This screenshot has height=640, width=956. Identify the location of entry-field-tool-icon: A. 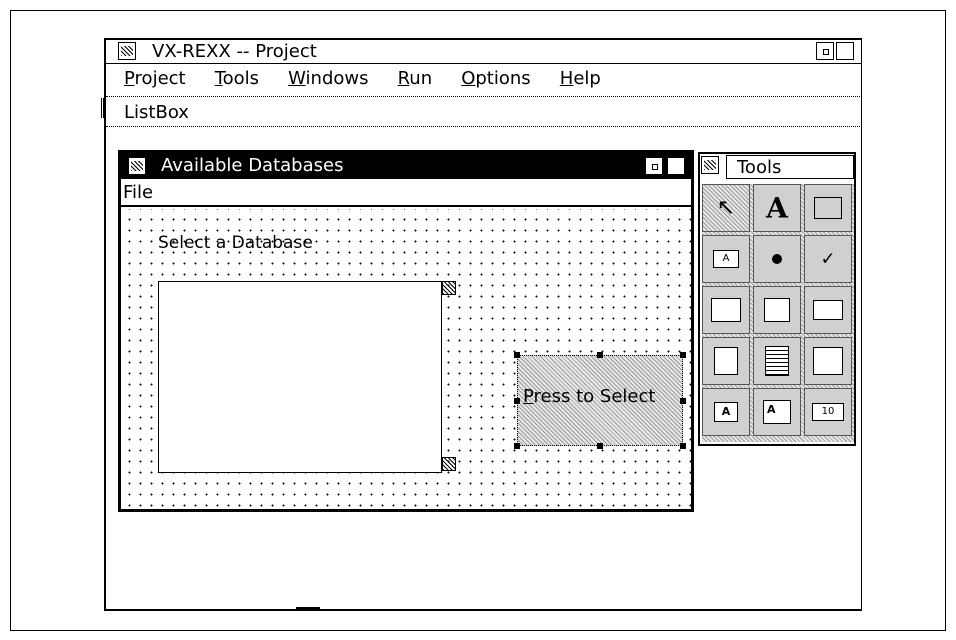
(726, 412).